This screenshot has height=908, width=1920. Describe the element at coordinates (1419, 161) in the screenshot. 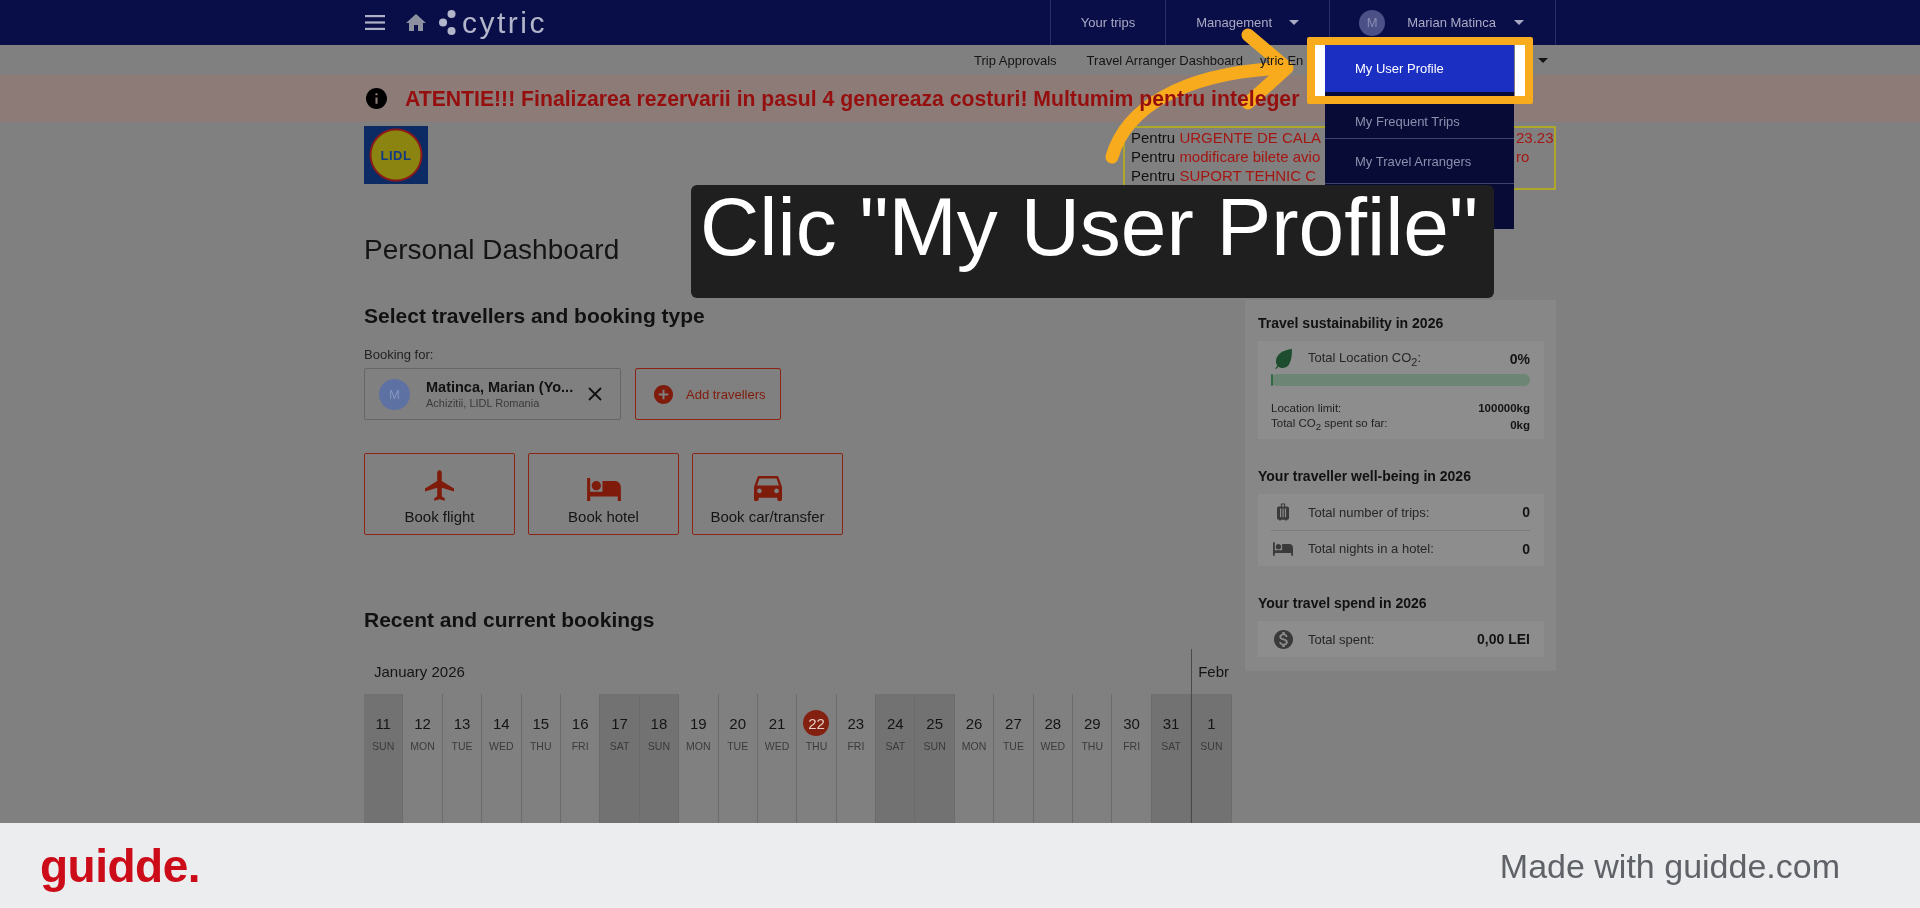

I see `menu-item: My Travel Arrangers` at that location.